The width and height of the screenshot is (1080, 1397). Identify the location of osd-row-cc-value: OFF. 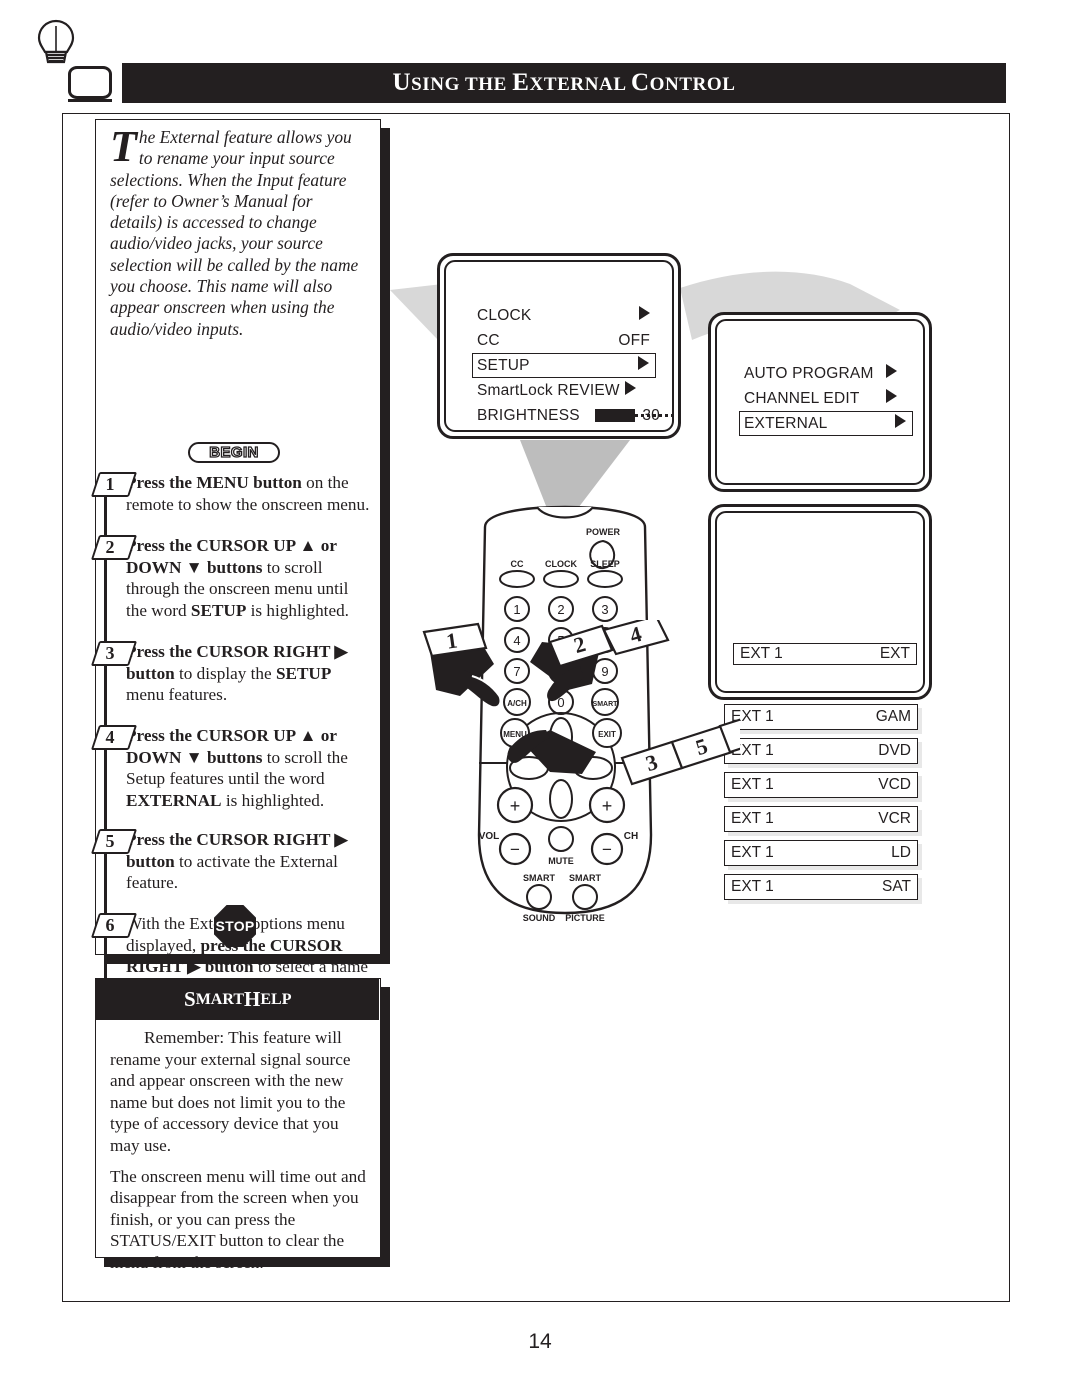
(634, 340).